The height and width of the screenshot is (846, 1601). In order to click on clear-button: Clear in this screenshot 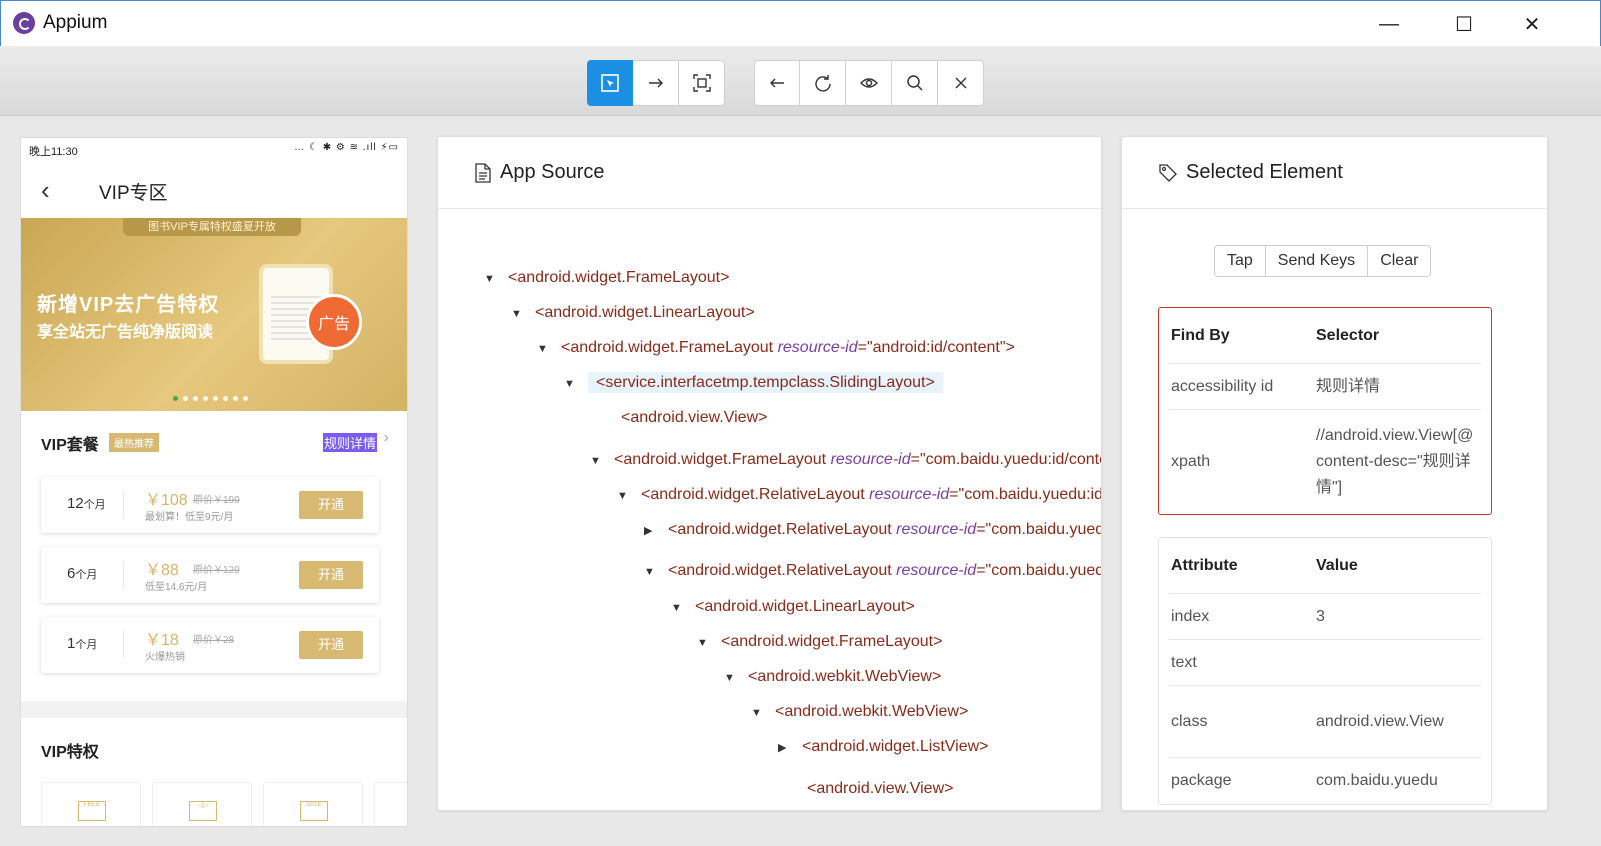, I will do `click(1400, 261)`.